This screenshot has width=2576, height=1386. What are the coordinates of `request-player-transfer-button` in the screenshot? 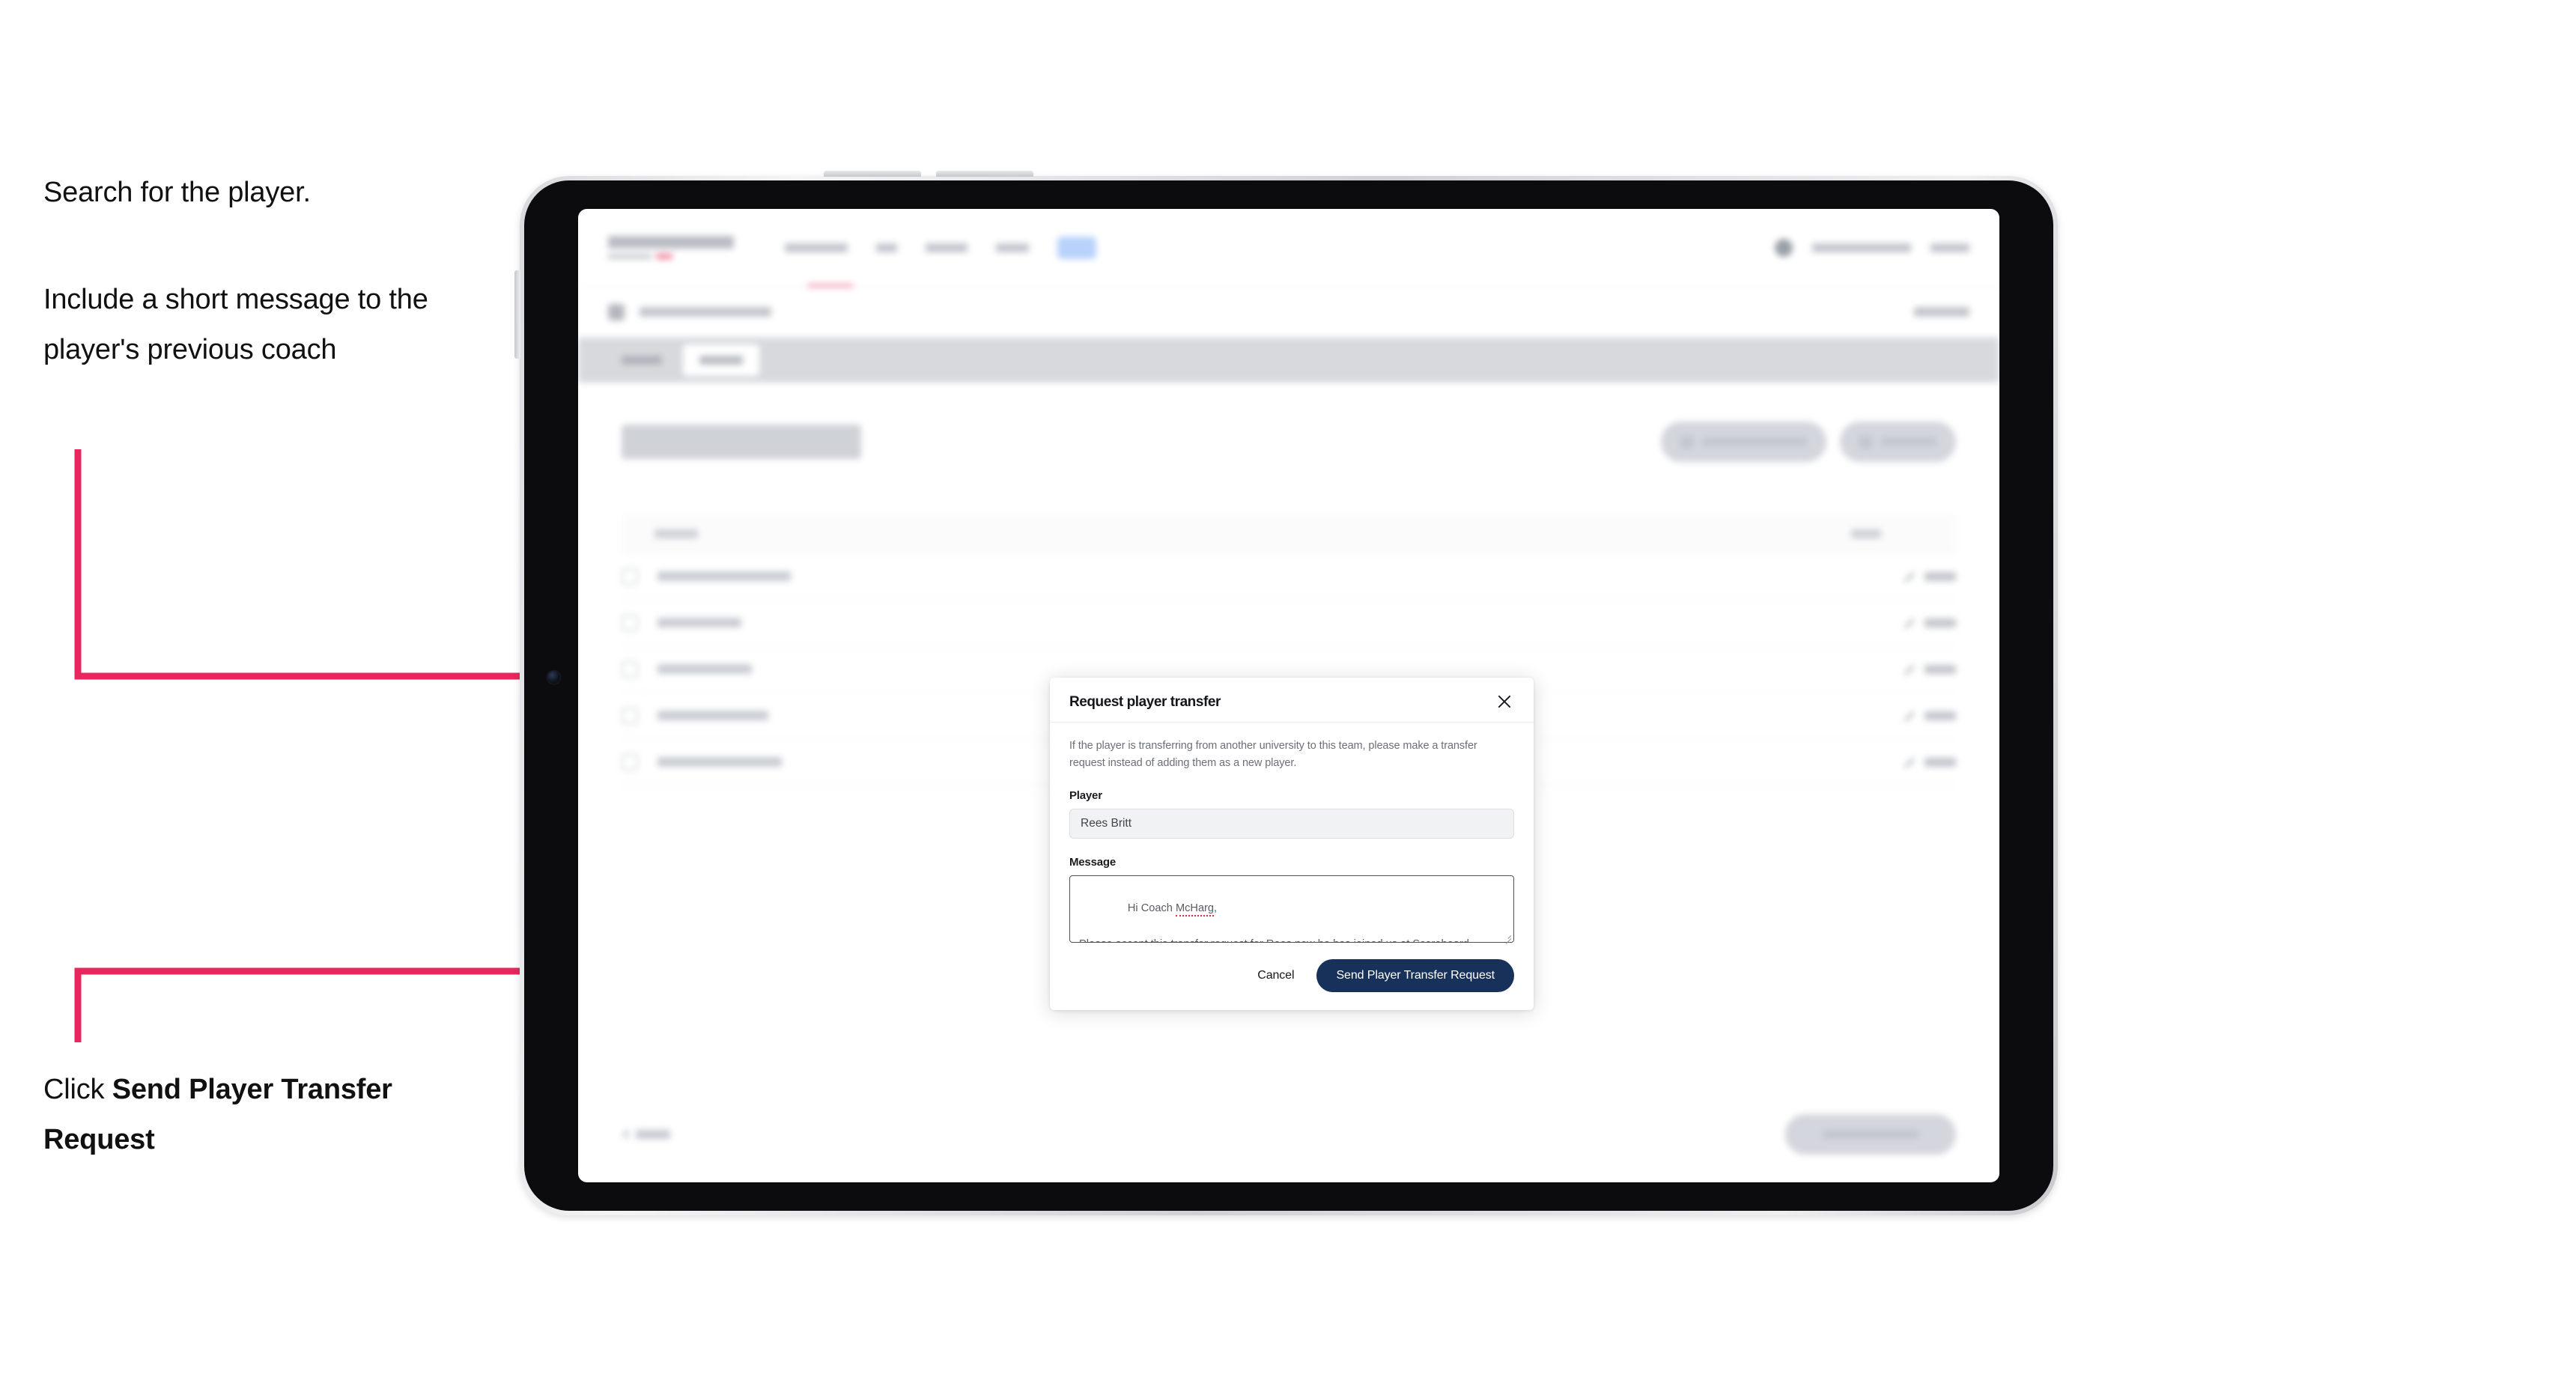 It's located at (1743, 442).